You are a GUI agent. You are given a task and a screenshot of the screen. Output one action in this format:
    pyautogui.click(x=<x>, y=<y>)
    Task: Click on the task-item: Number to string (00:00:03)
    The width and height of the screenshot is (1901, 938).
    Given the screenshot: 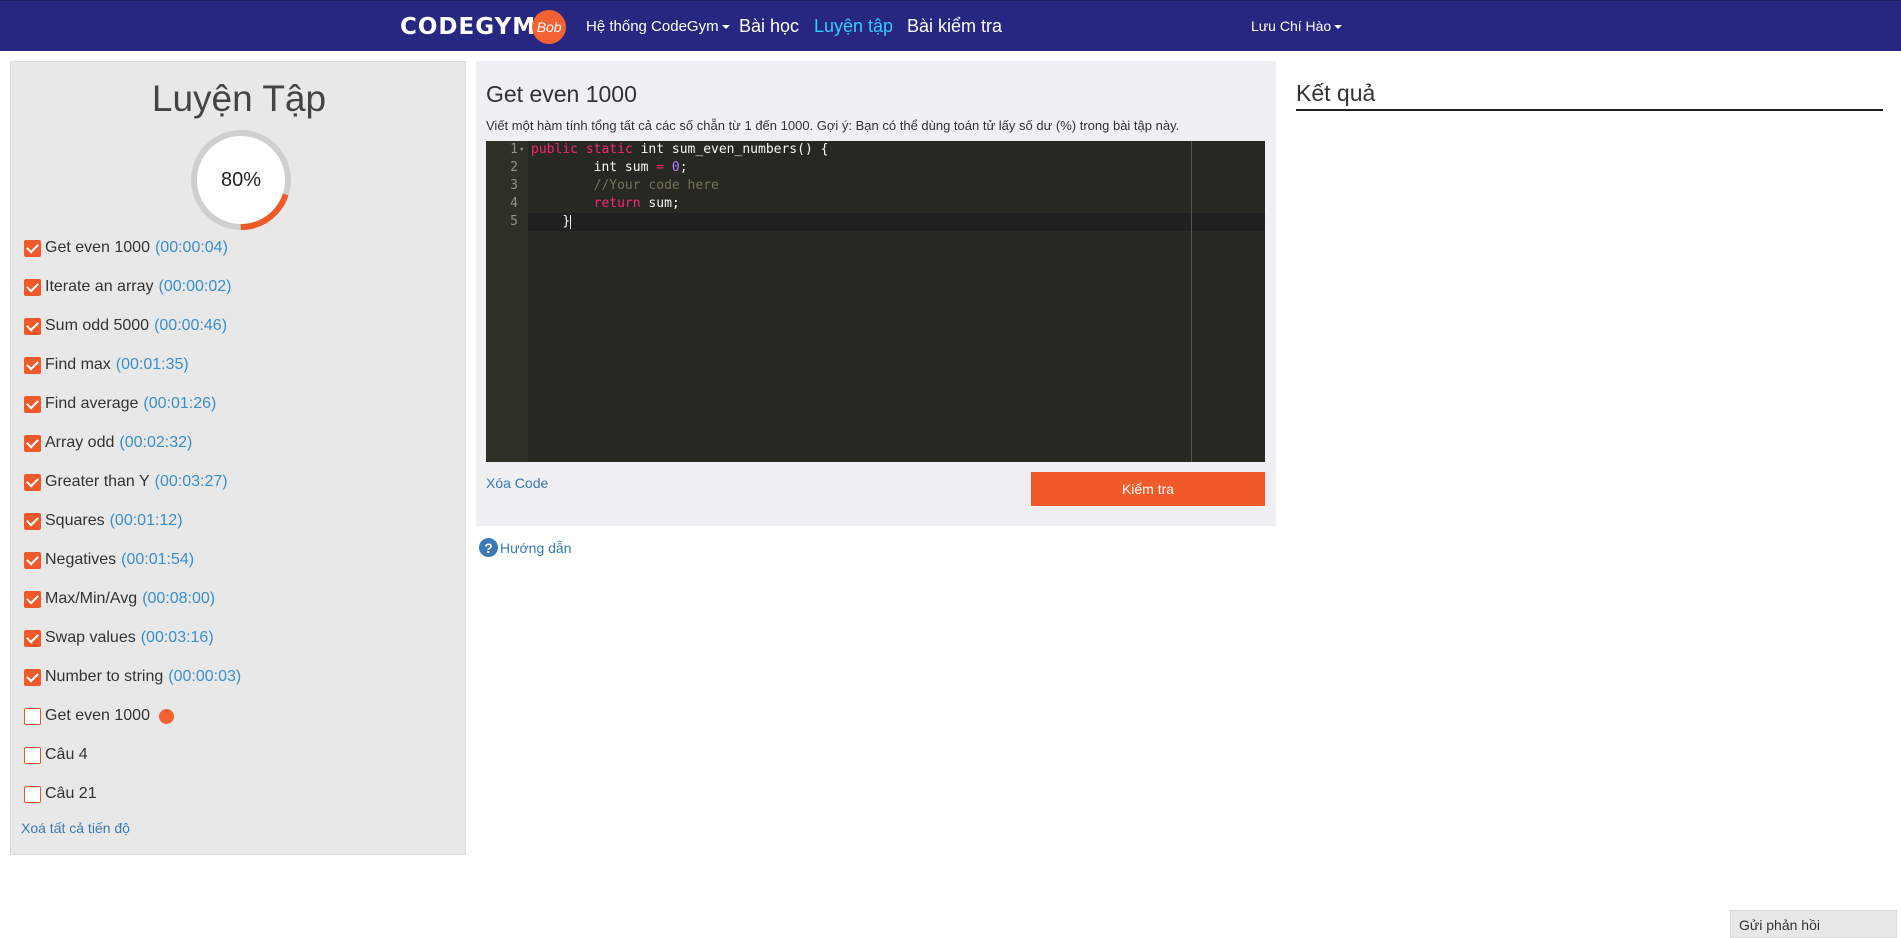 What is the action you would take?
    pyautogui.click(x=132, y=677)
    